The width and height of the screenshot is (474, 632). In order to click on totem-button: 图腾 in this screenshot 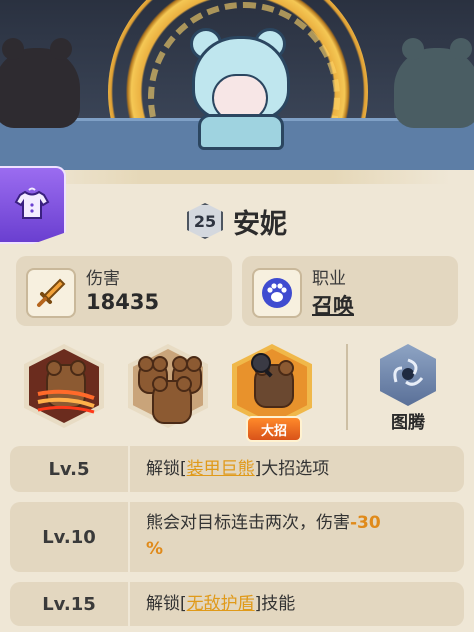, I will do `click(408, 389)`.